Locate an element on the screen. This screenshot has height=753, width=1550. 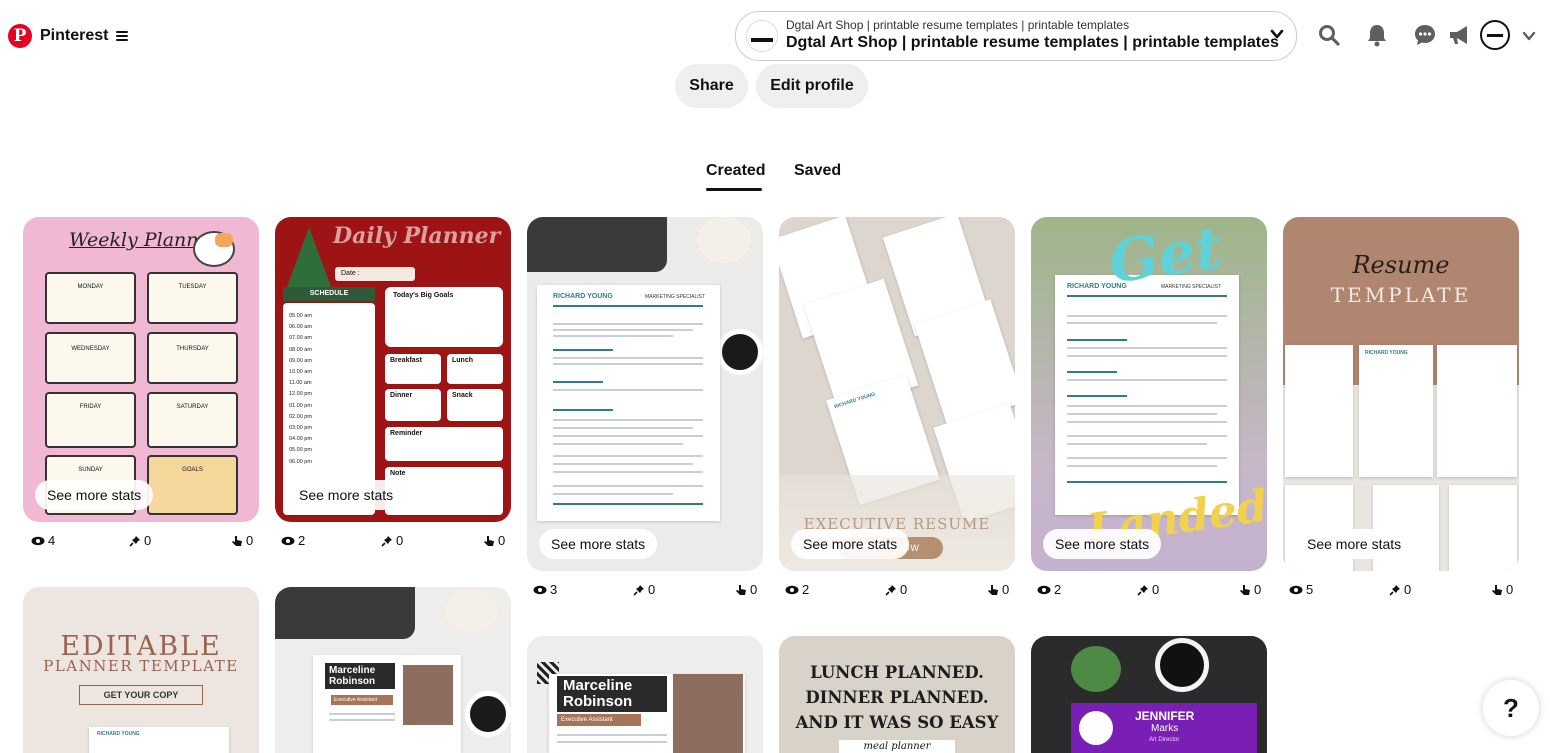
christmas-tree-illustration is located at coordinates (309, 257).